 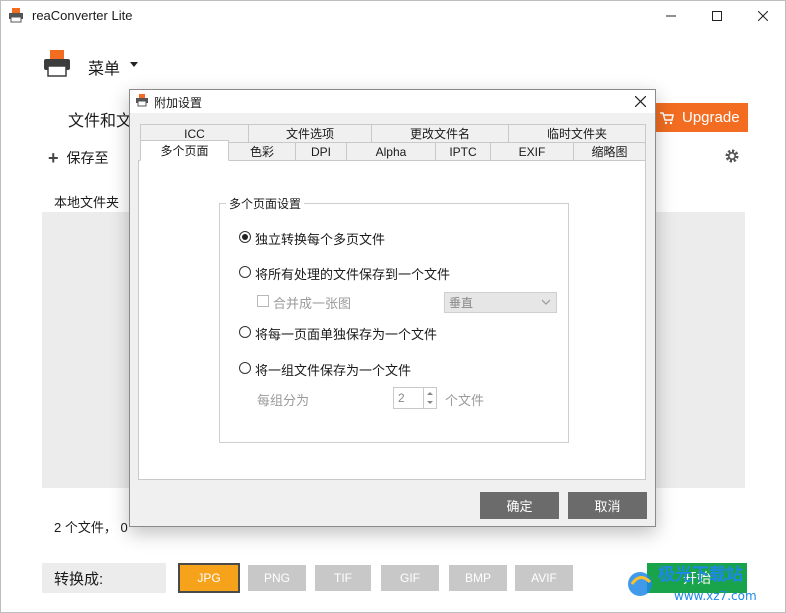 What do you see at coordinates (519, 505) in the screenshot?
I see `ok-button: 确定` at bounding box center [519, 505].